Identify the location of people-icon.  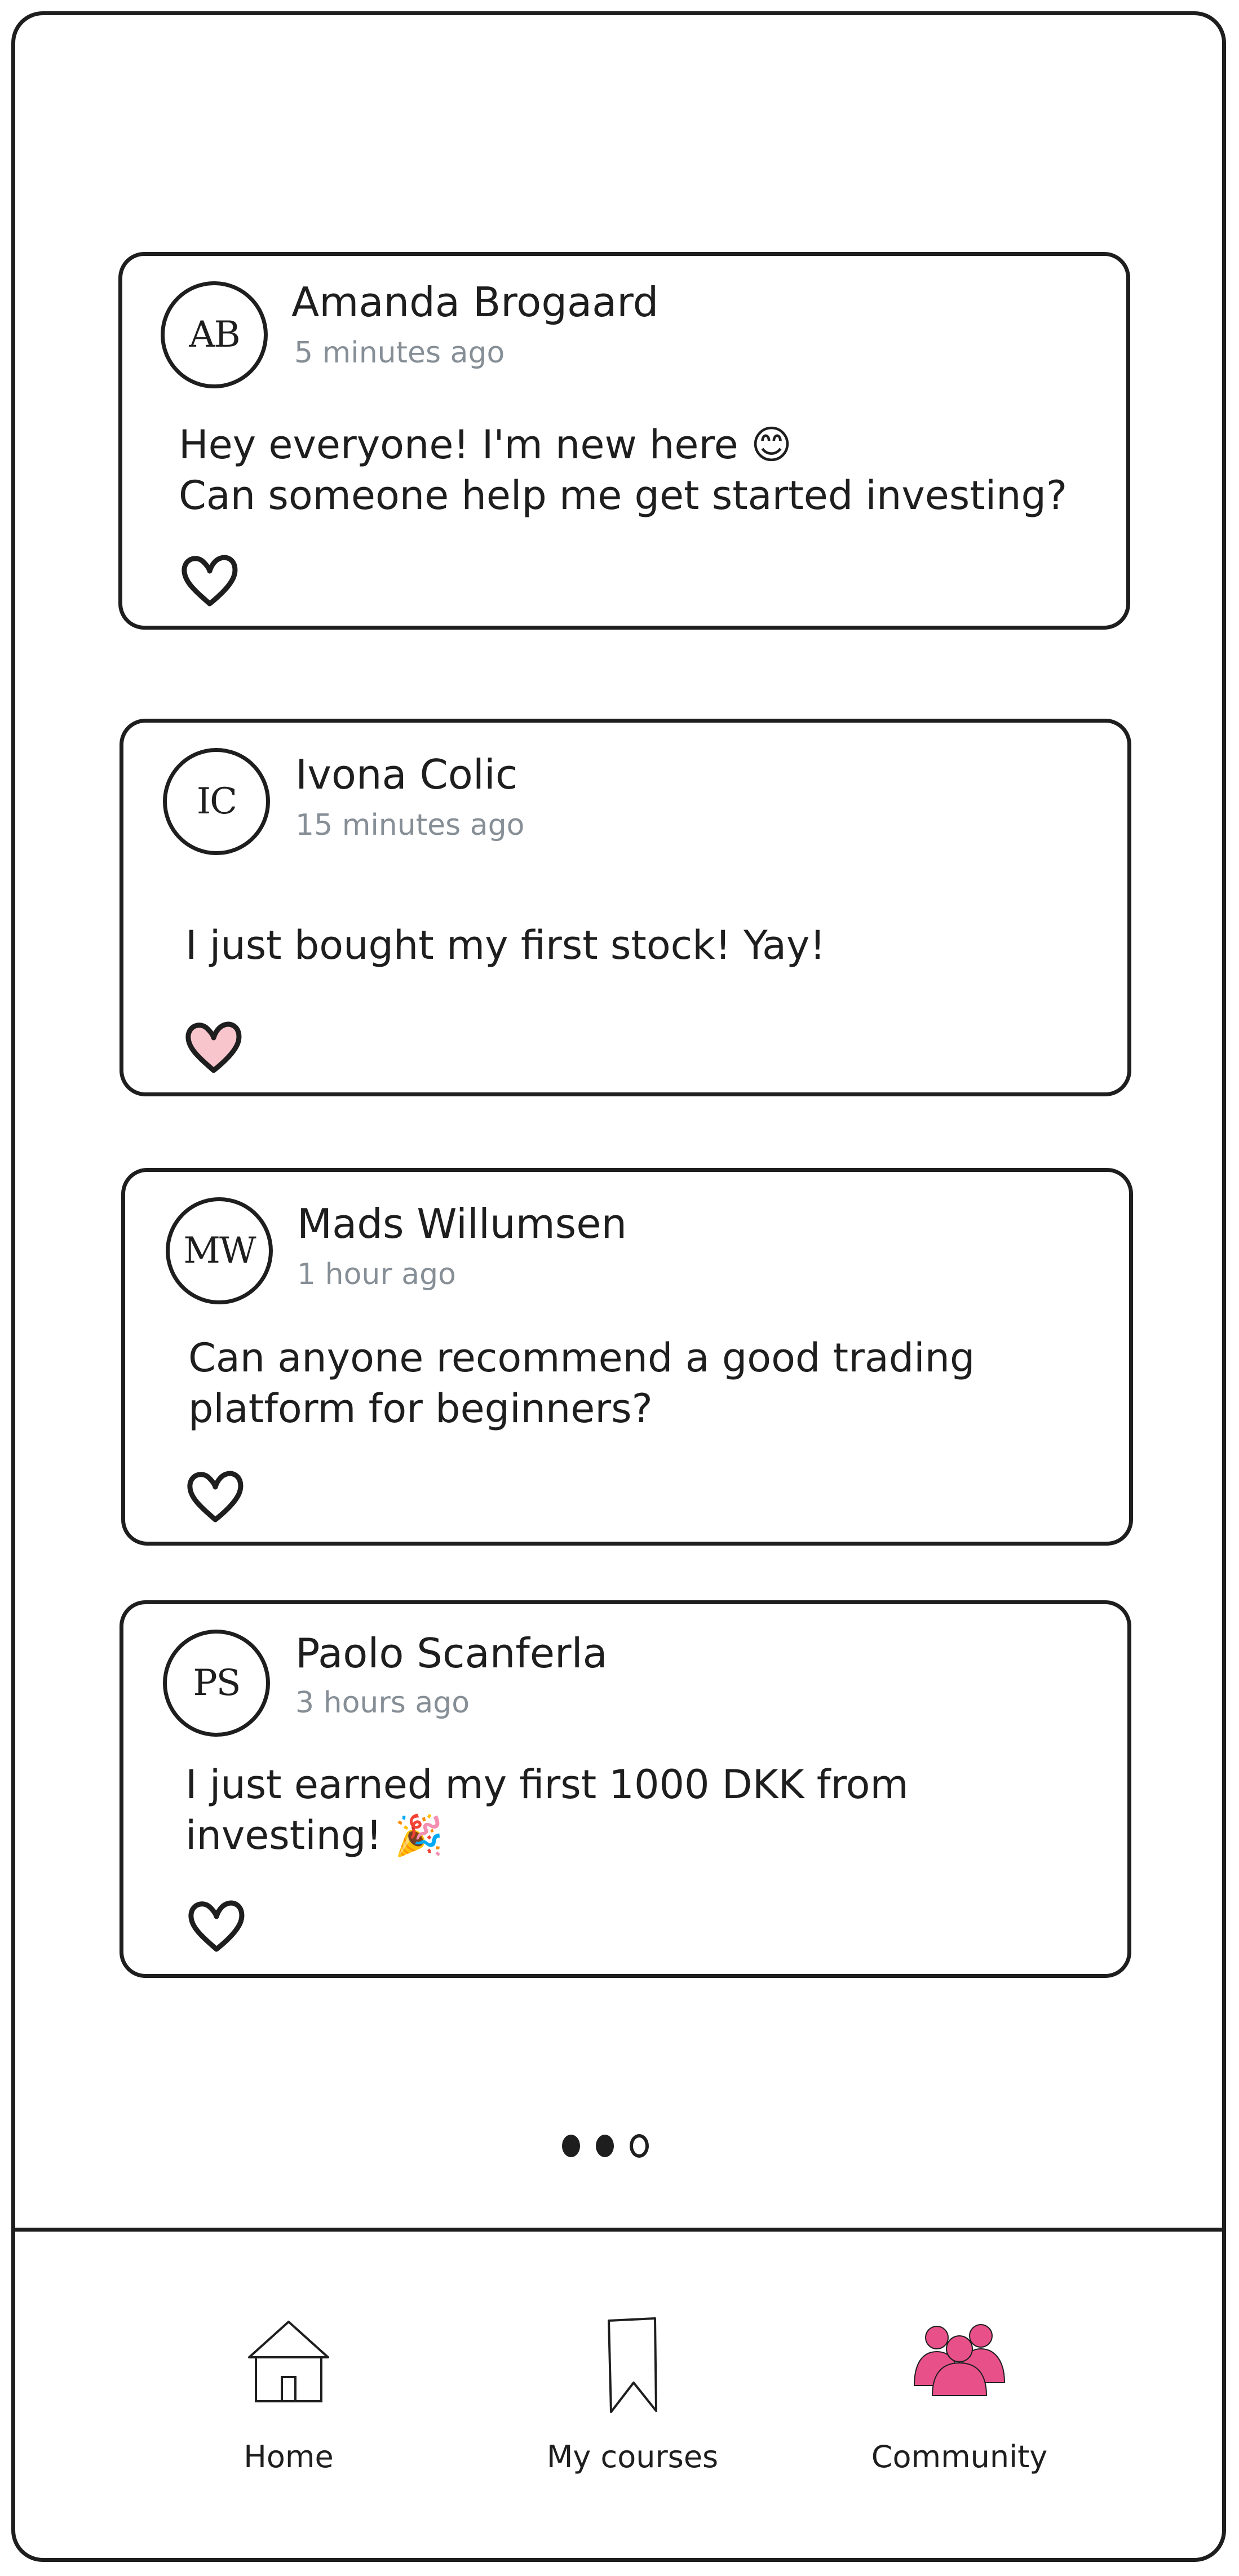
(959, 2360).